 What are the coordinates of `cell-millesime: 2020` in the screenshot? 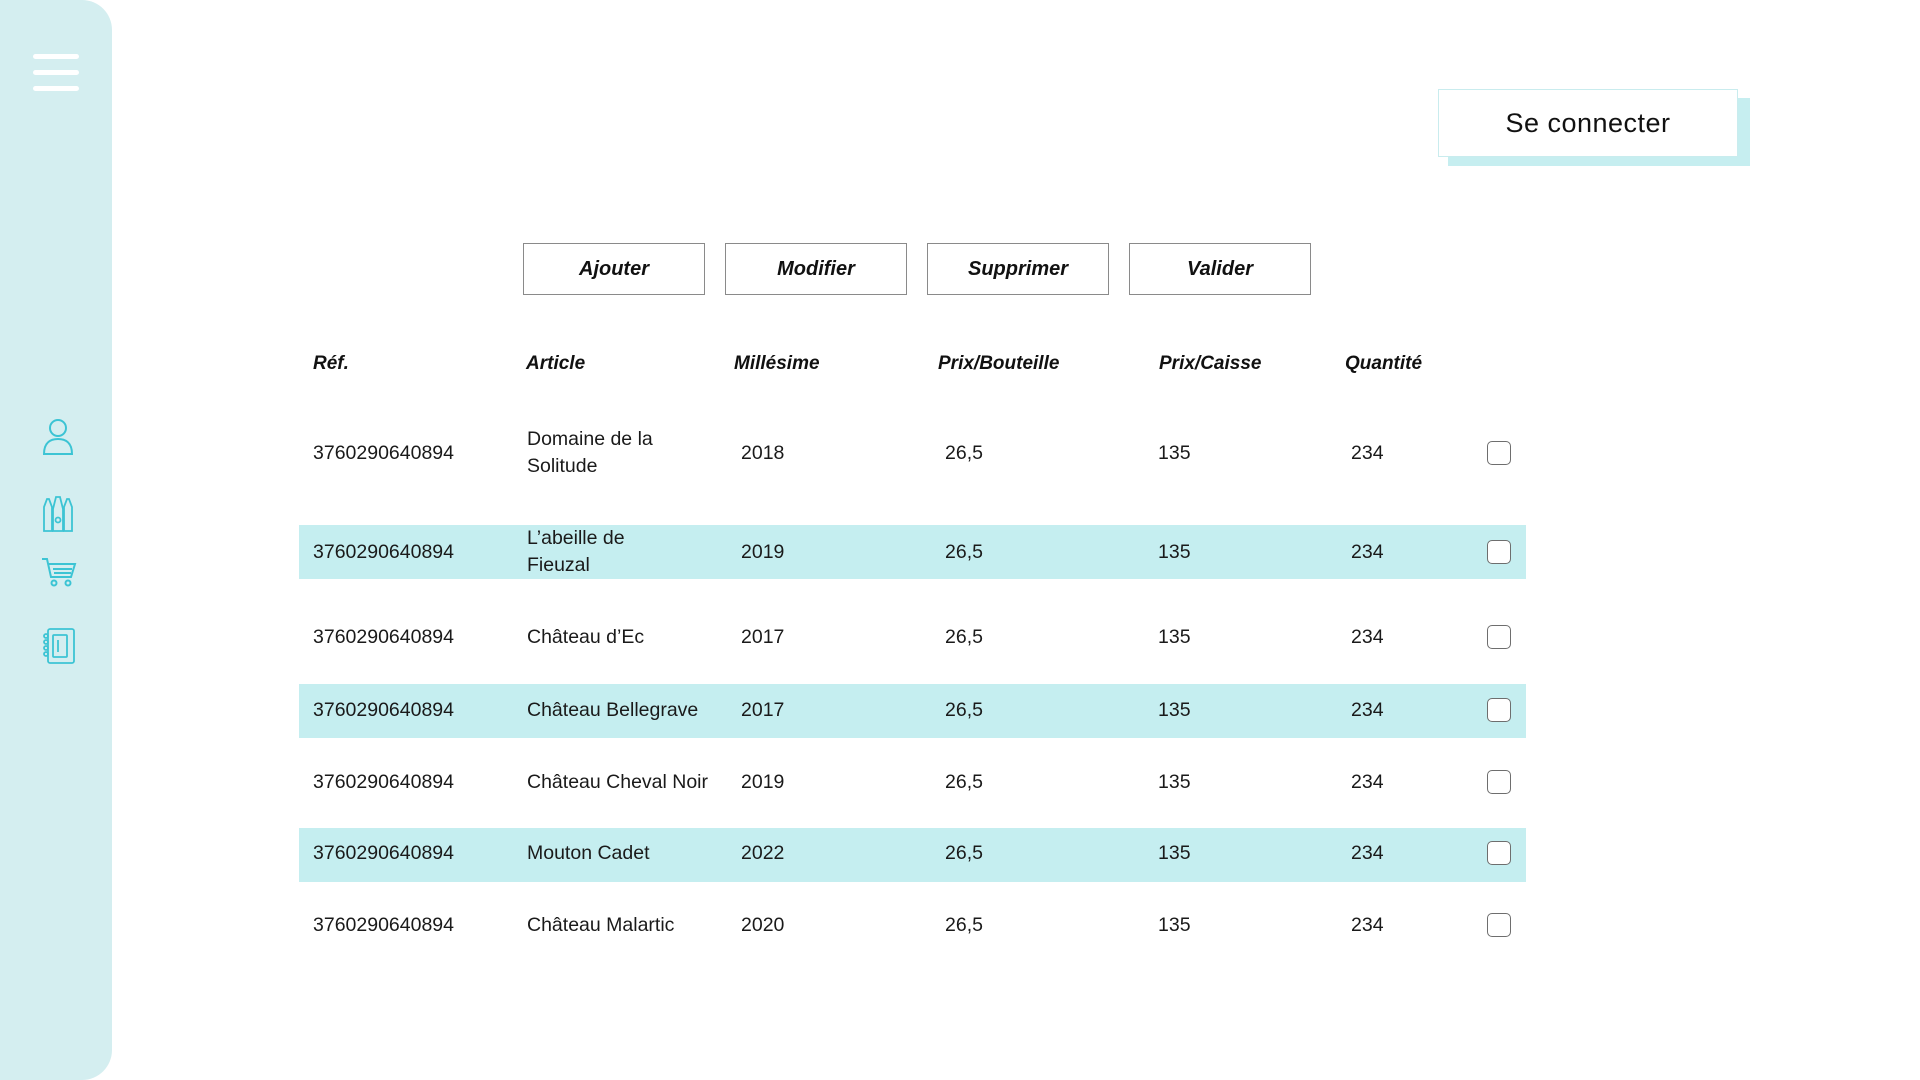 It's located at (763, 925).